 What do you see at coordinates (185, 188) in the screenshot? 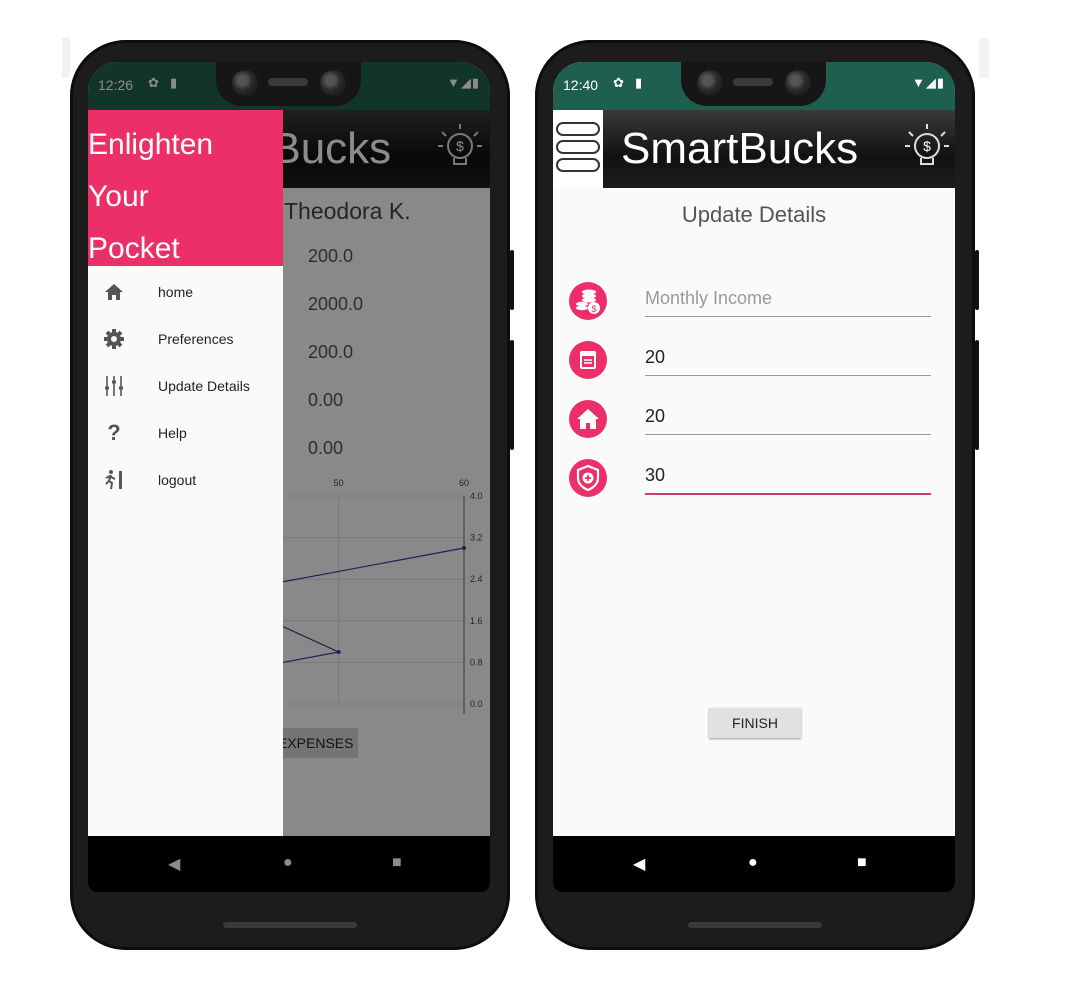
I see `drawer-header: Enlighten Your Pocket` at bounding box center [185, 188].